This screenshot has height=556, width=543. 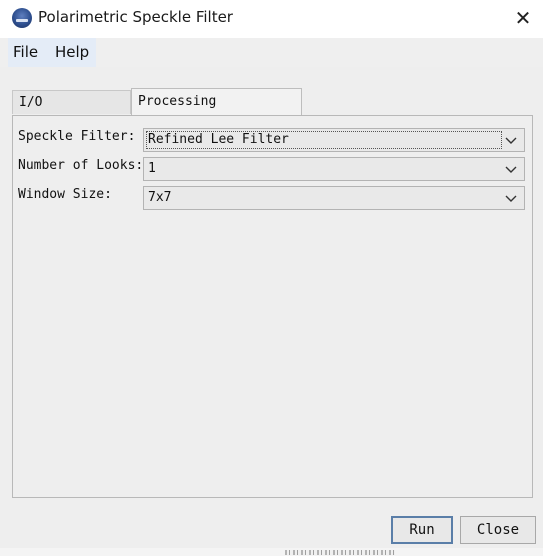 I want to click on tab-processing-parameters: Processing Parameters, so click(x=216, y=111).